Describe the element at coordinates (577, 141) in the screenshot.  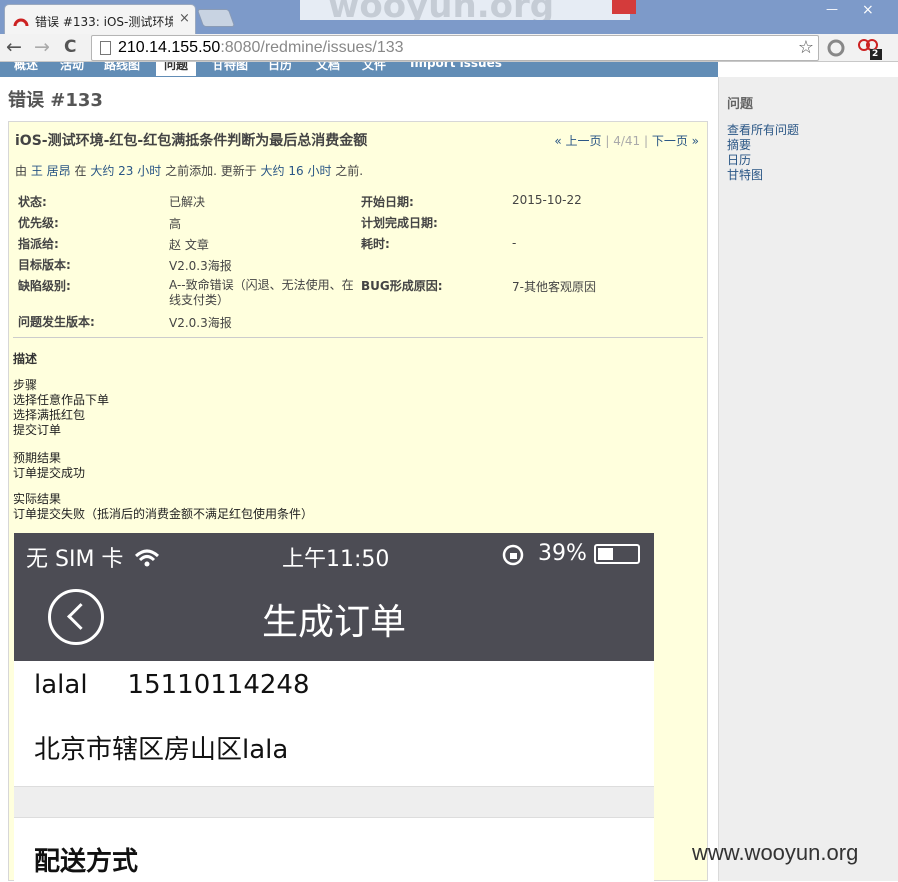
I see `prev-link: « 上一页` at that location.